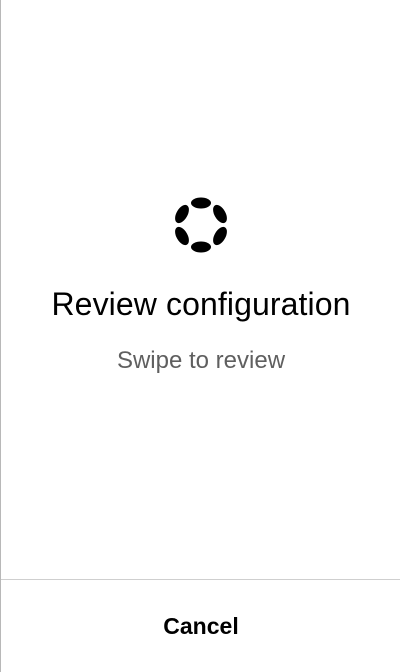 Image resolution: width=400 pixels, height=672 pixels. Describe the element at coordinates (201, 225) in the screenshot. I see `polkadot-logo-icon` at that location.